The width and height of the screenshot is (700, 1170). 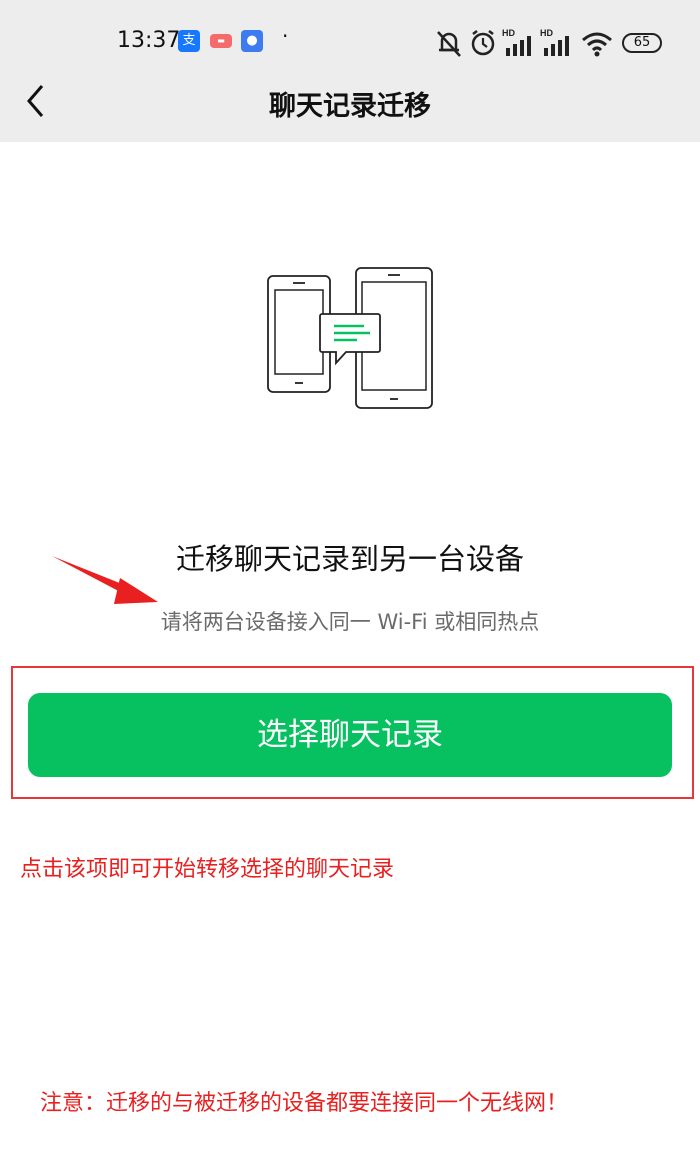 I want to click on battery-icon: 65, so click(x=642, y=43).